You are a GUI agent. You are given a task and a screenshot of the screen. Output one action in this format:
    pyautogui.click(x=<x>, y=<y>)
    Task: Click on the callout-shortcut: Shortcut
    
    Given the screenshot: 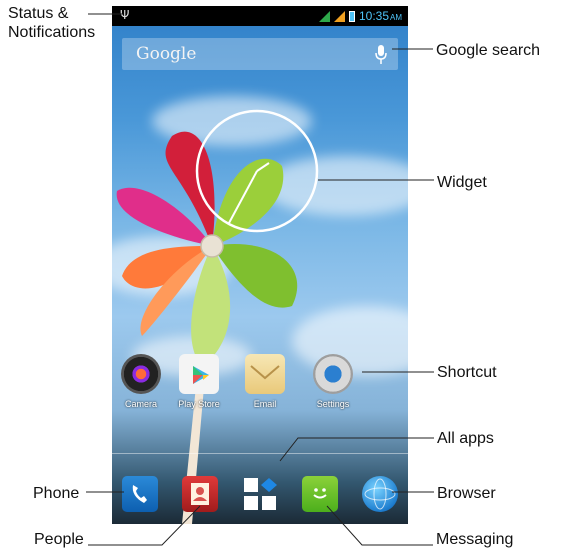 What is the action you would take?
    pyautogui.click(x=467, y=372)
    